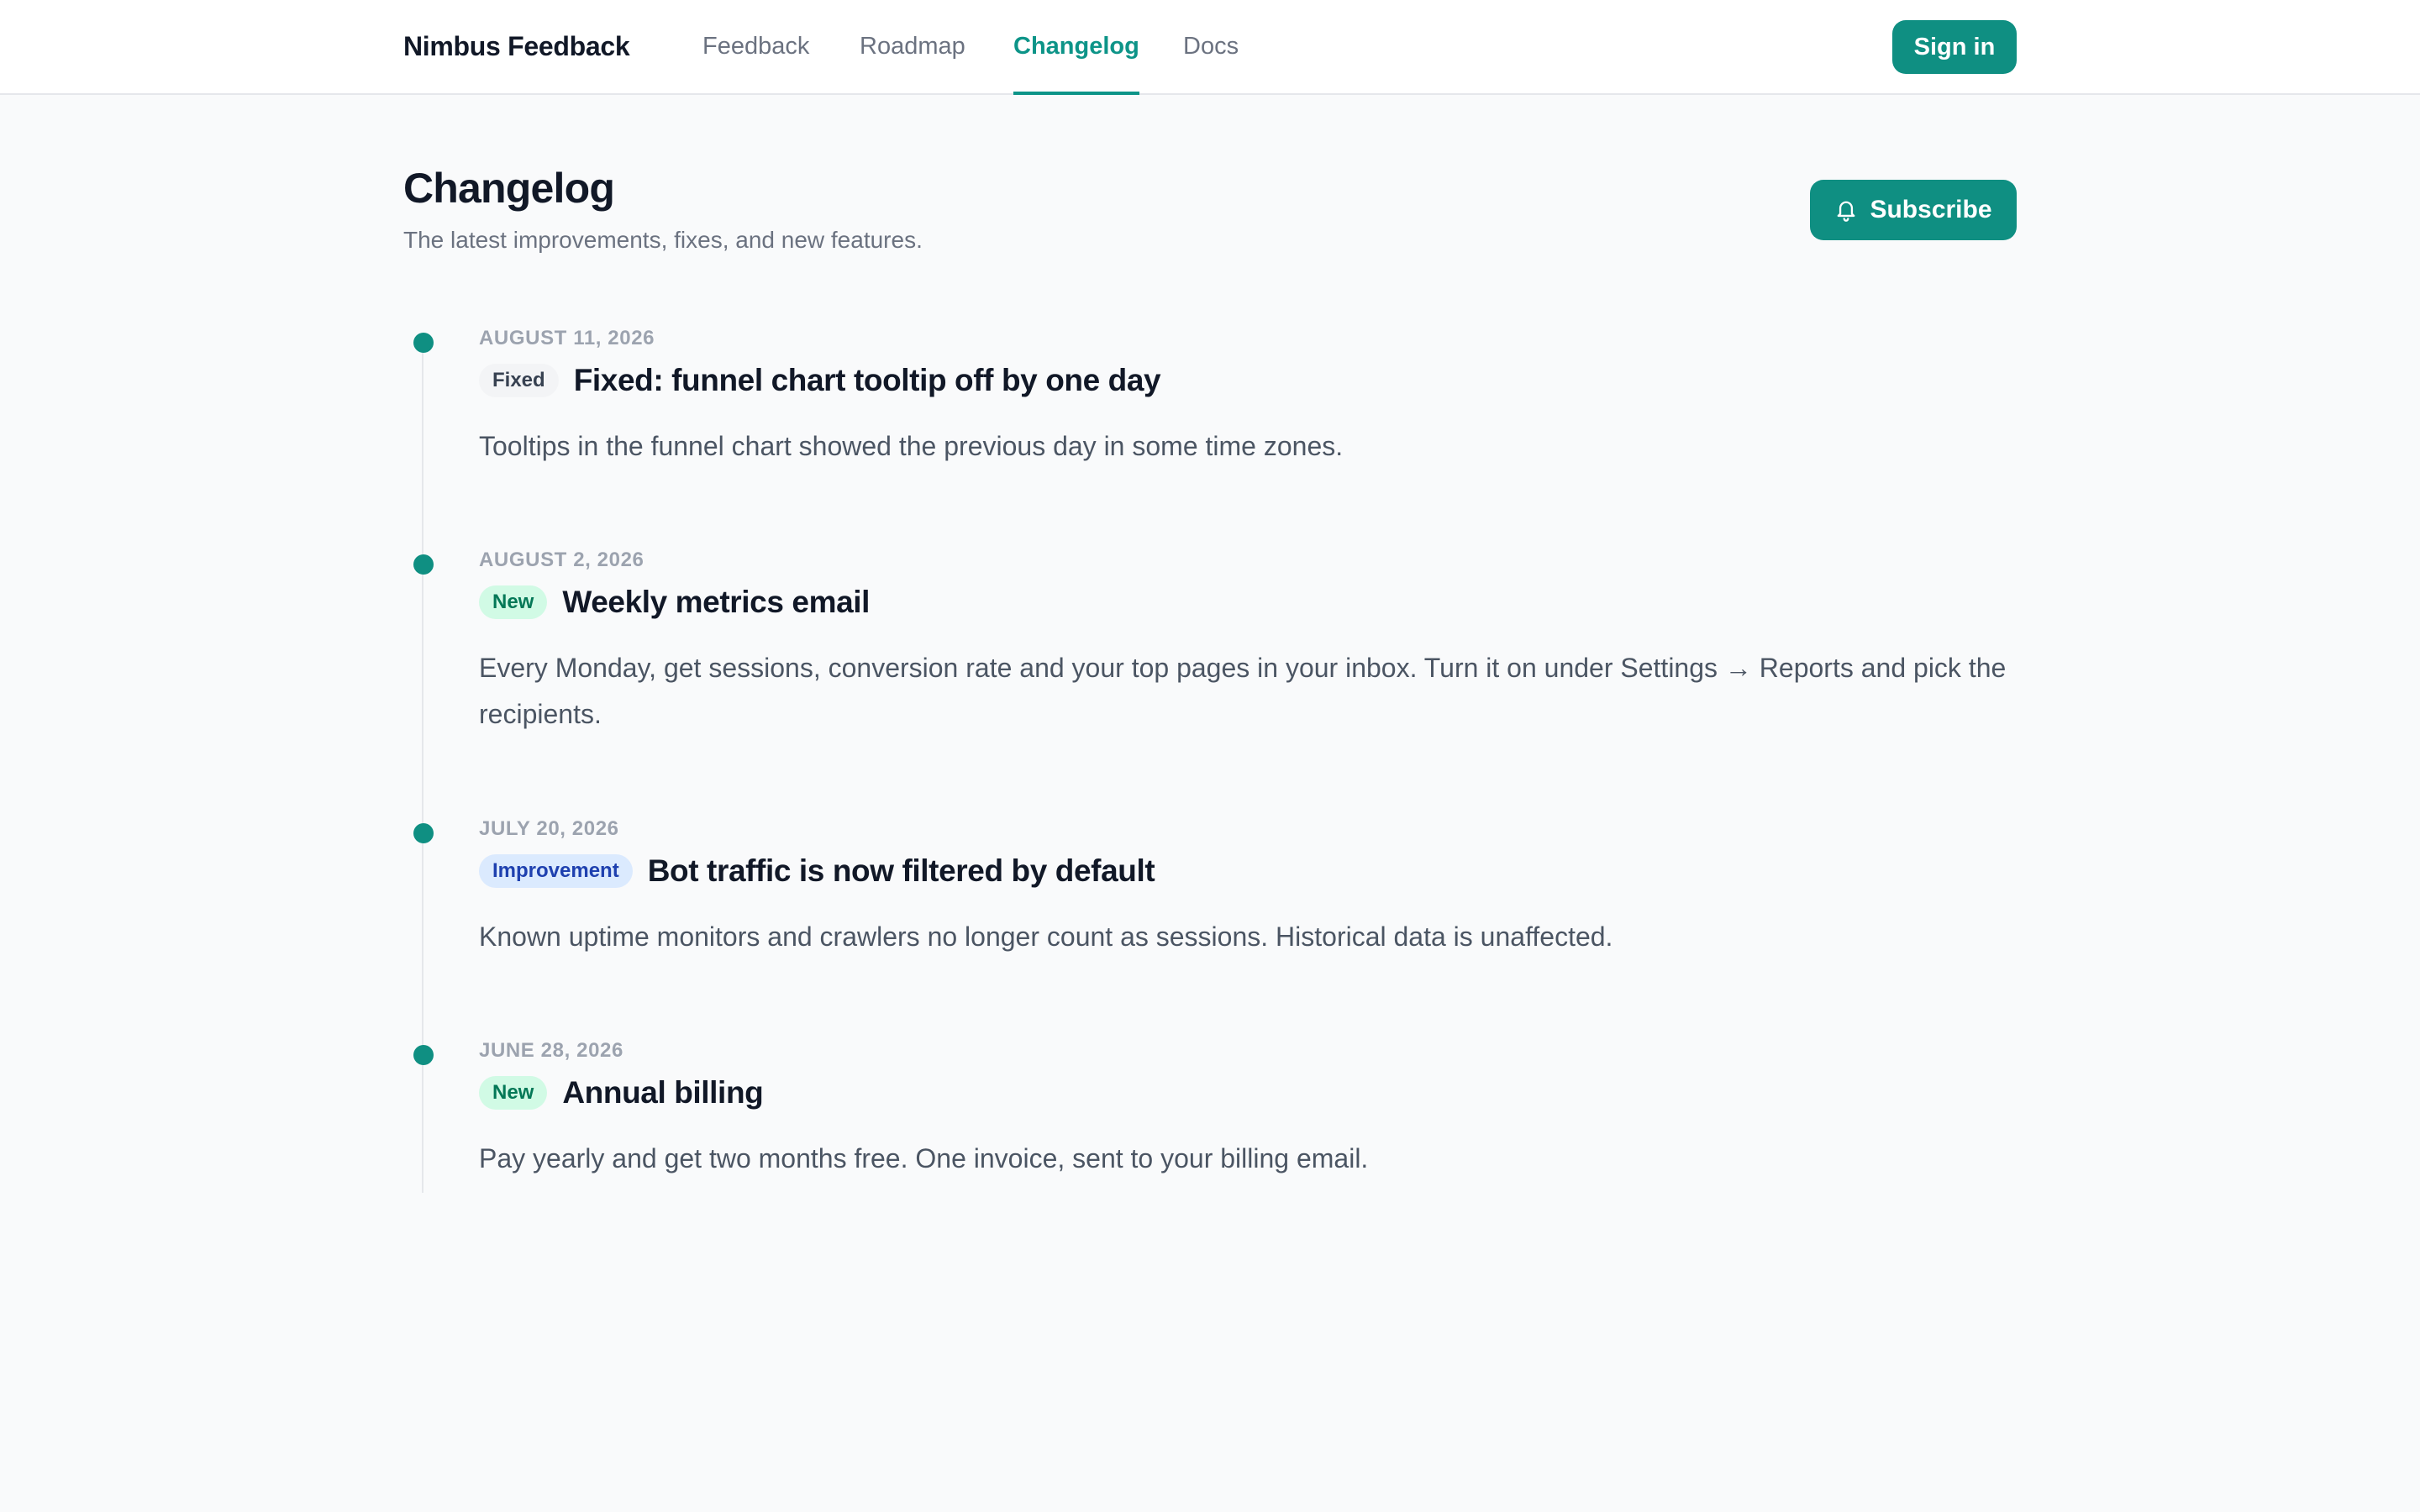 The height and width of the screenshot is (1512, 2420). What do you see at coordinates (423, 768) in the screenshot?
I see `timeline-line` at bounding box center [423, 768].